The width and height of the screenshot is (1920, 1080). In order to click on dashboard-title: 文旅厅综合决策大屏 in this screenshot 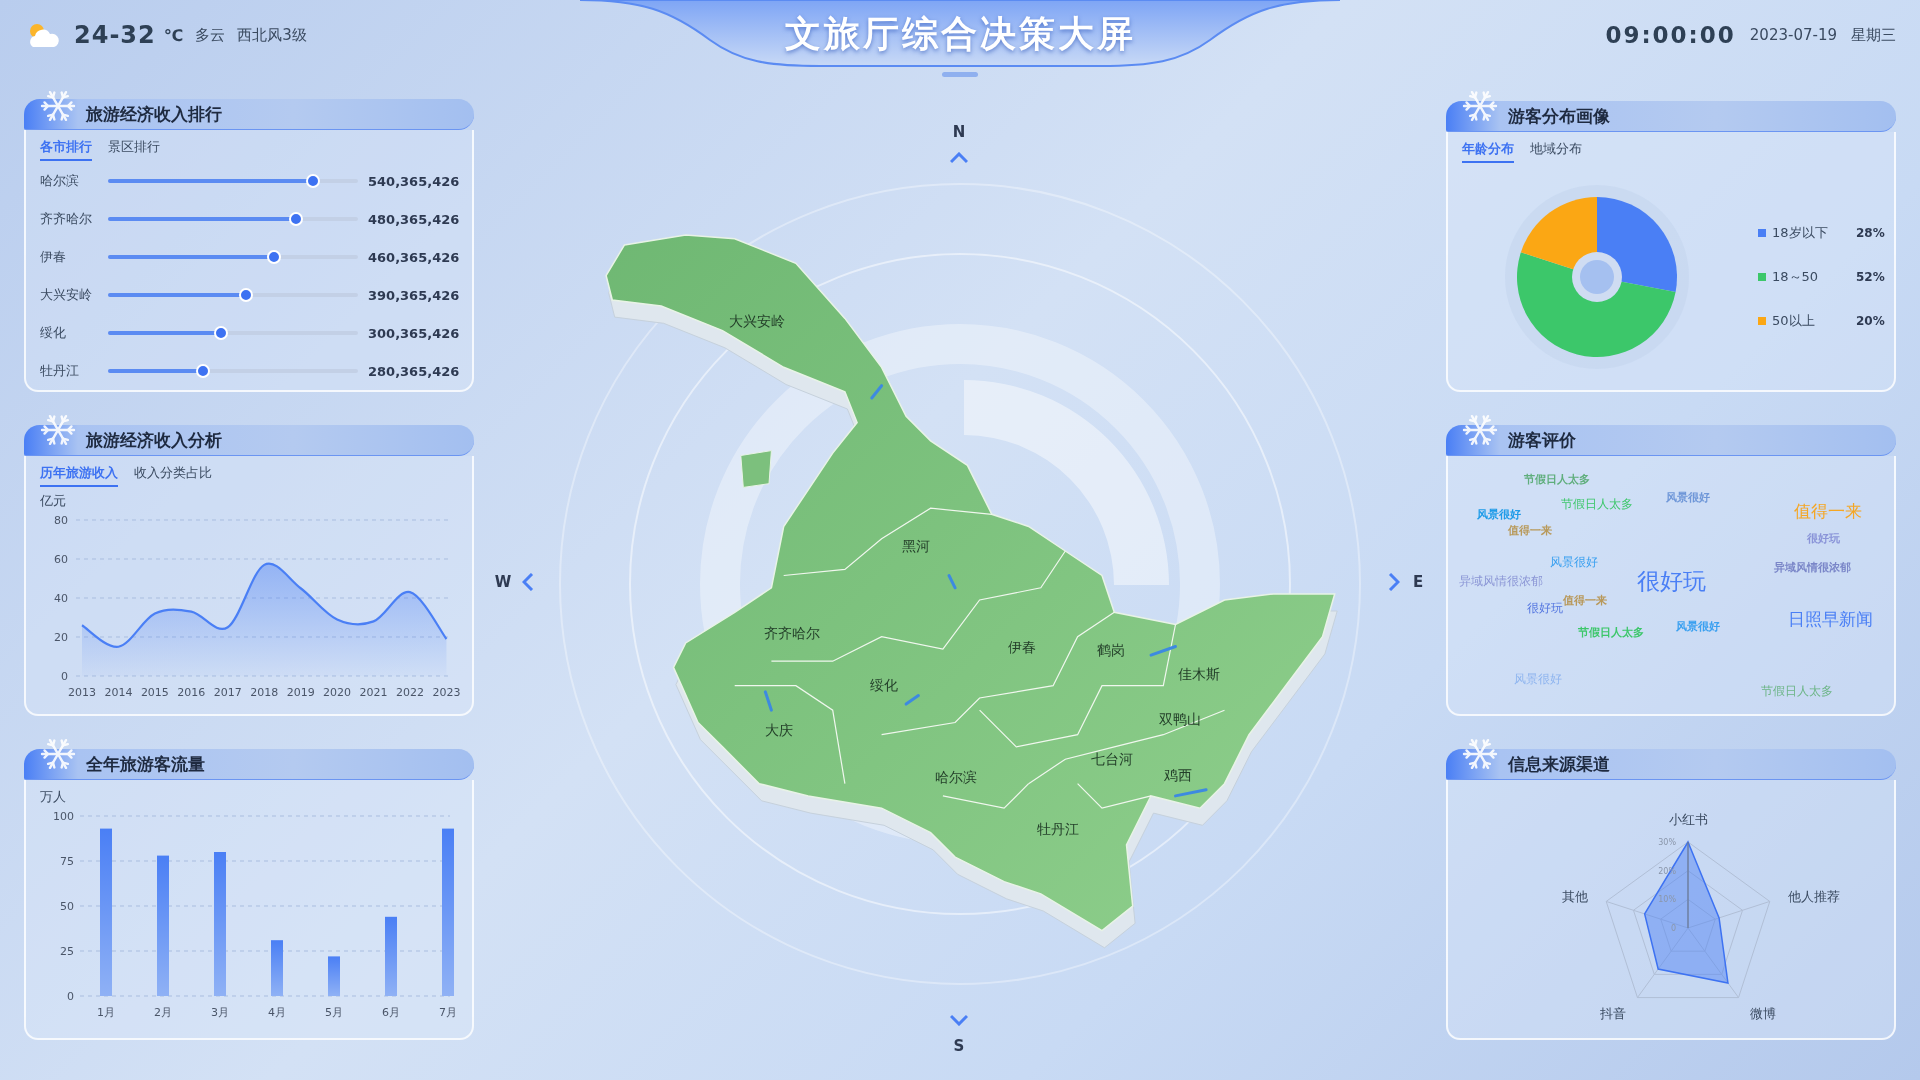, I will do `click(960, 34)`.